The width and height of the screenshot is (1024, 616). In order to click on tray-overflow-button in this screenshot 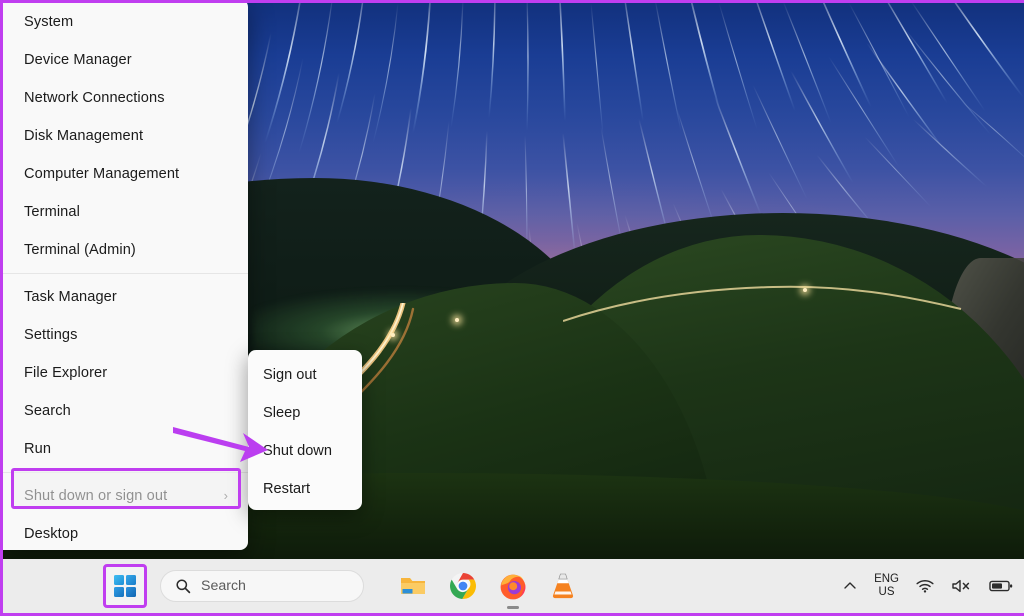, I will do `click(850, 586)`.